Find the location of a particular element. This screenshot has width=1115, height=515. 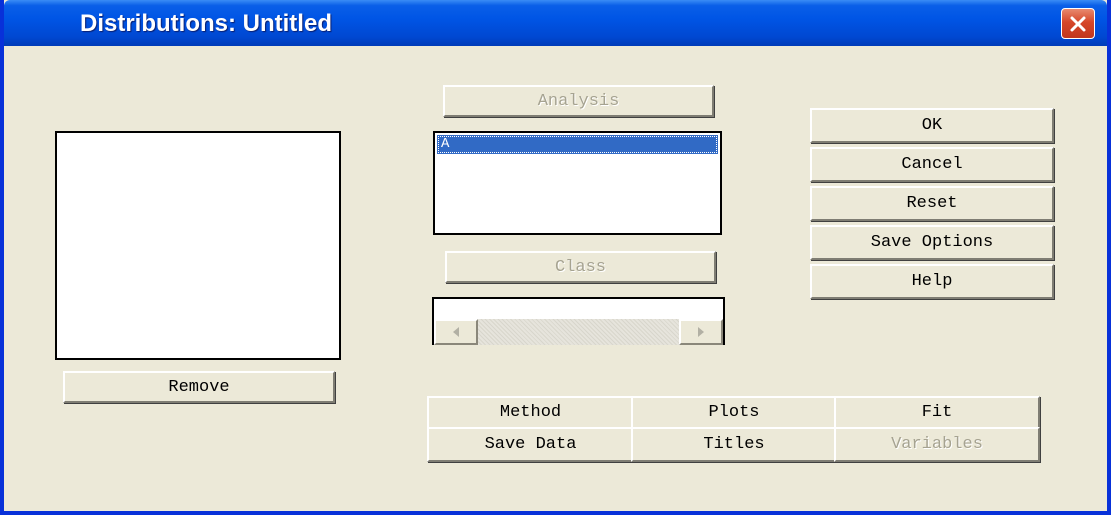

selected-variables-list is located at coordinates (198, 245).